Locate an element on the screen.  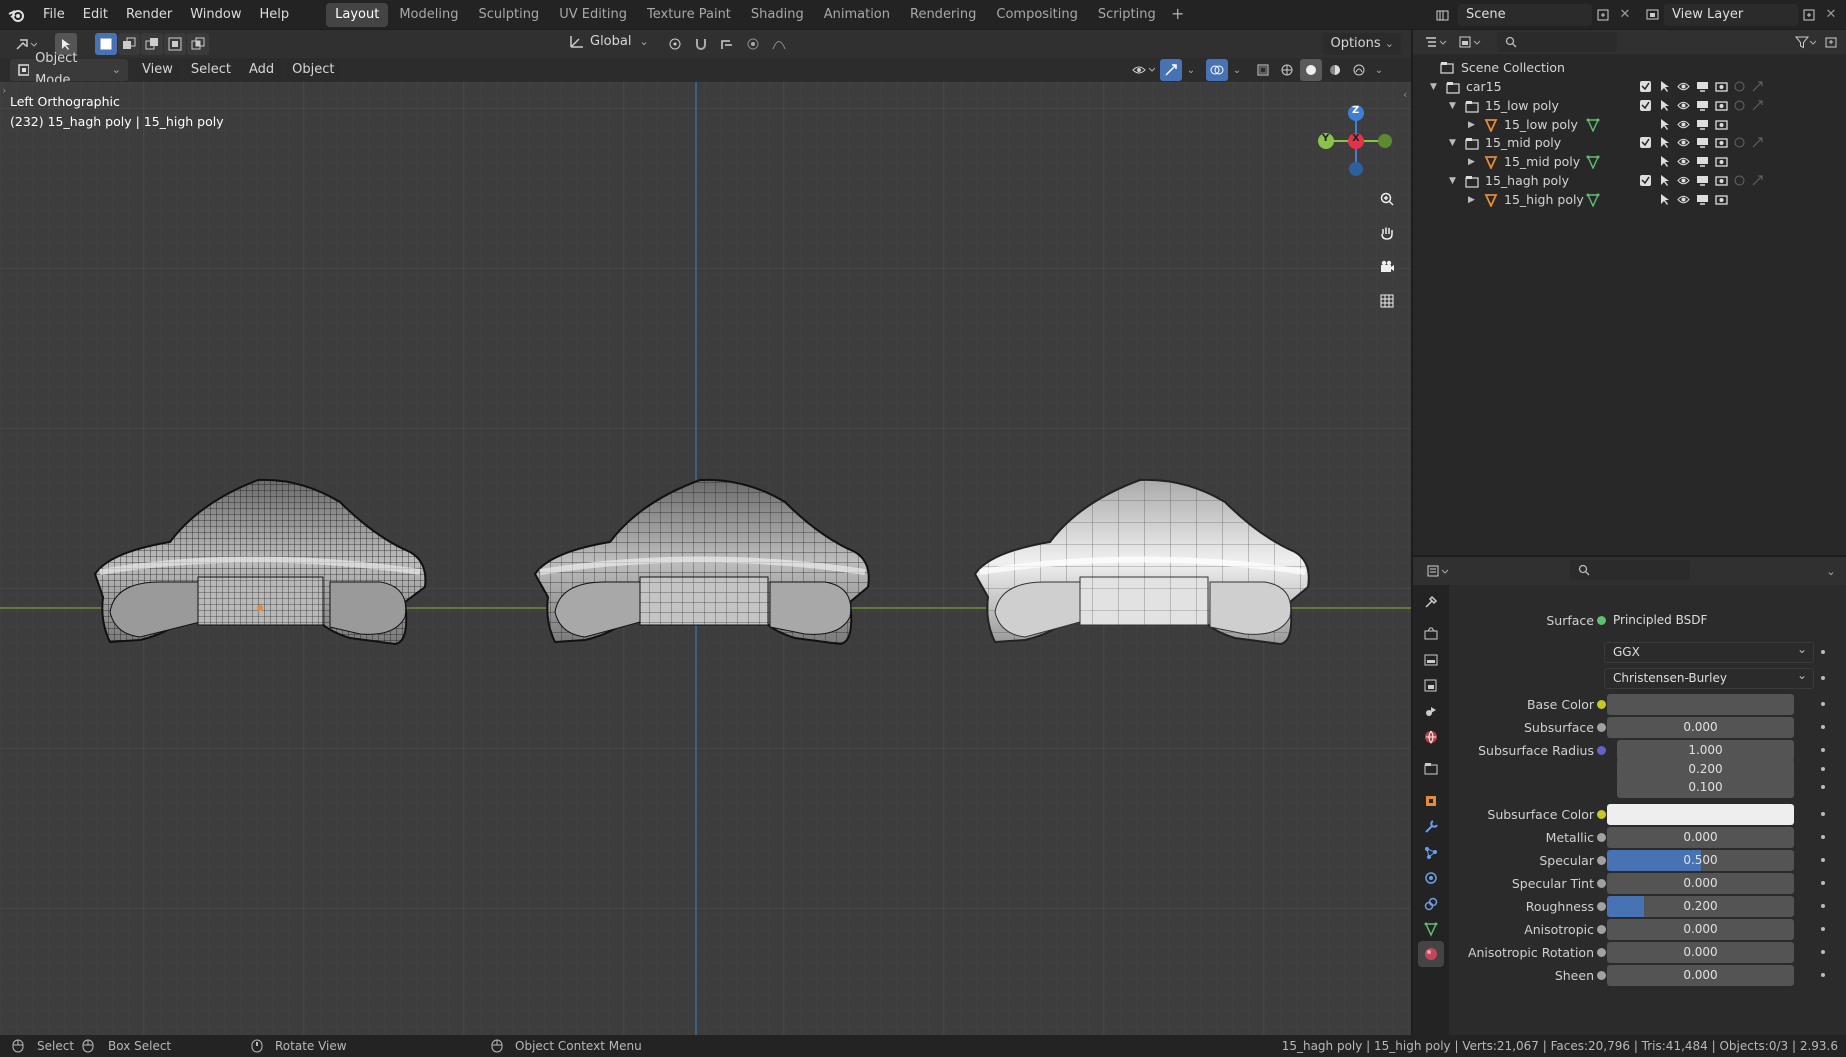
zoom-icon is located at coordinates (1387, 199).